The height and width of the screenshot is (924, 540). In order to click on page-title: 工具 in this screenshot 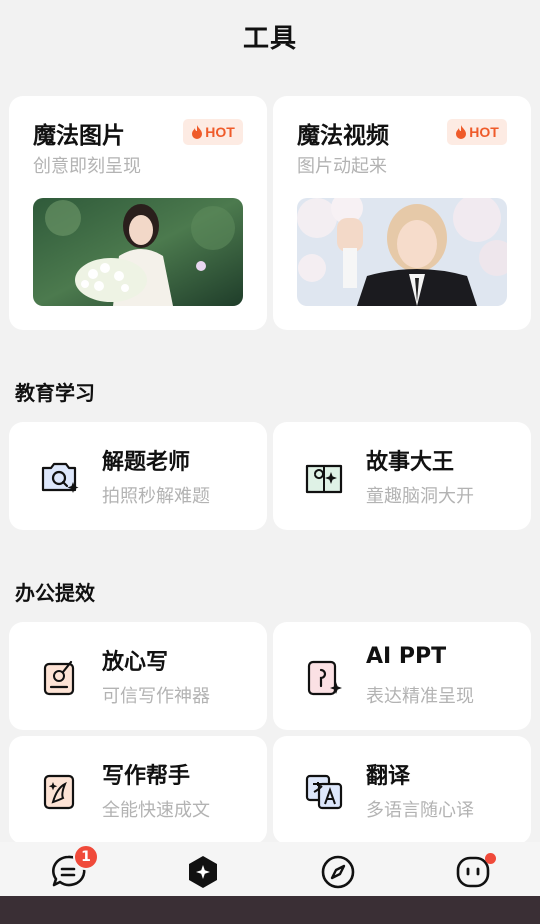, I will do `click(269, 39)`.